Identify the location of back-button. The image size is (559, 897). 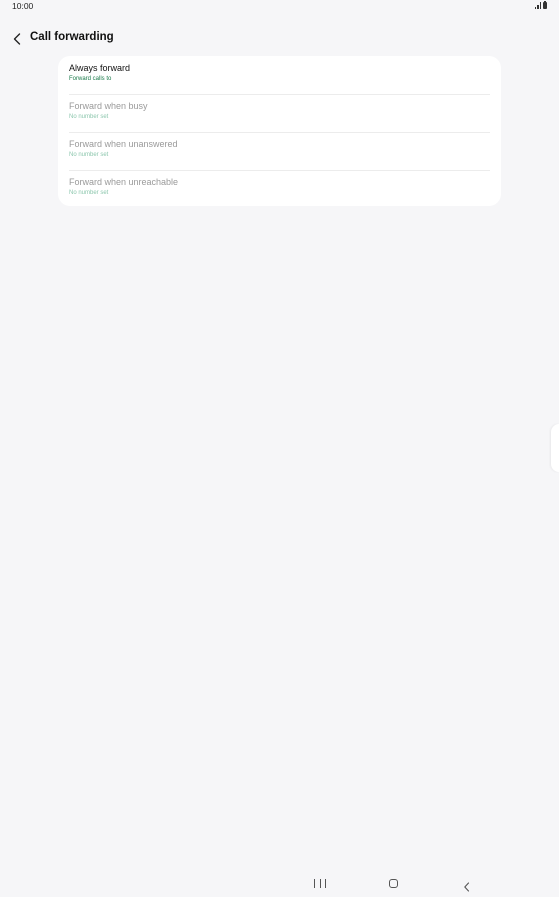
(17, 39).